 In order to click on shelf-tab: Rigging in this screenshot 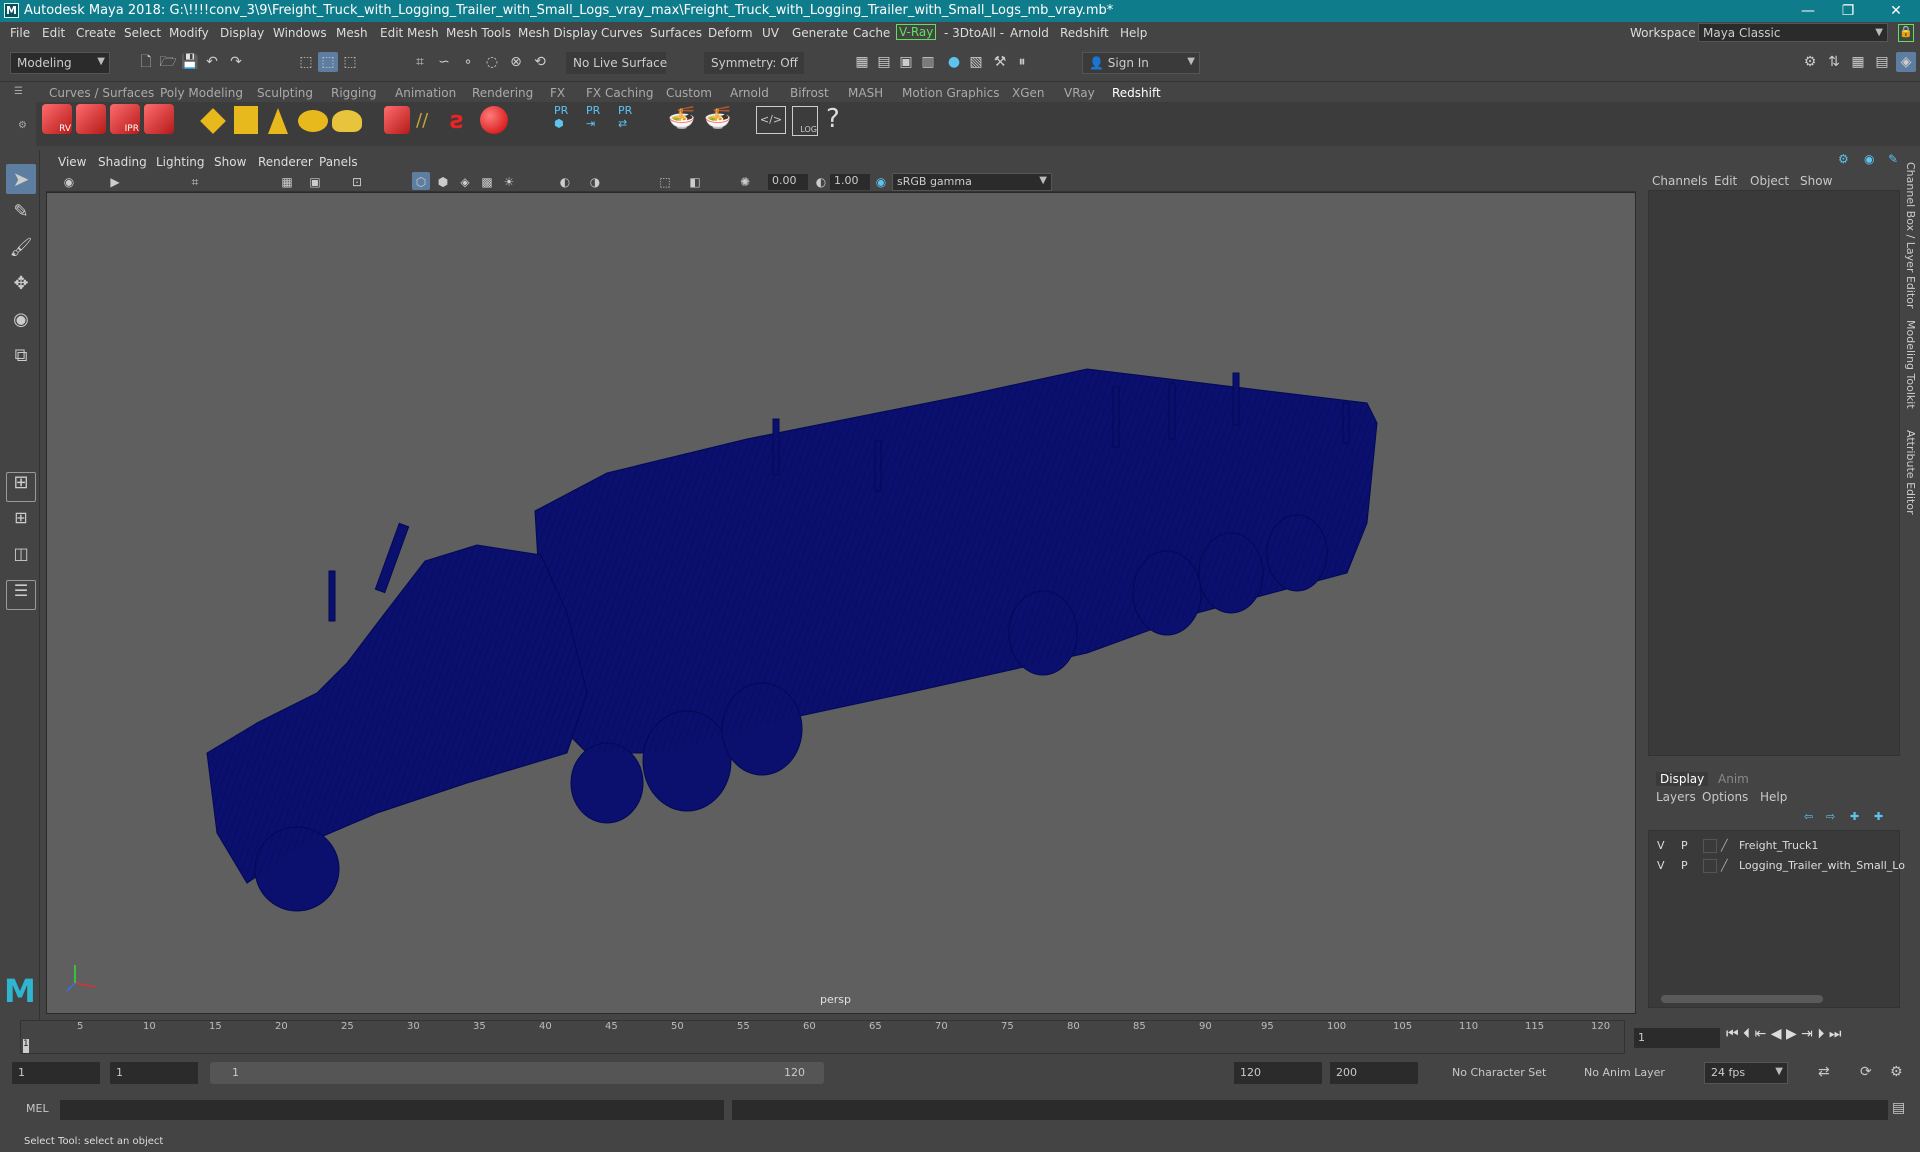, I will do `click(353, 93)`.